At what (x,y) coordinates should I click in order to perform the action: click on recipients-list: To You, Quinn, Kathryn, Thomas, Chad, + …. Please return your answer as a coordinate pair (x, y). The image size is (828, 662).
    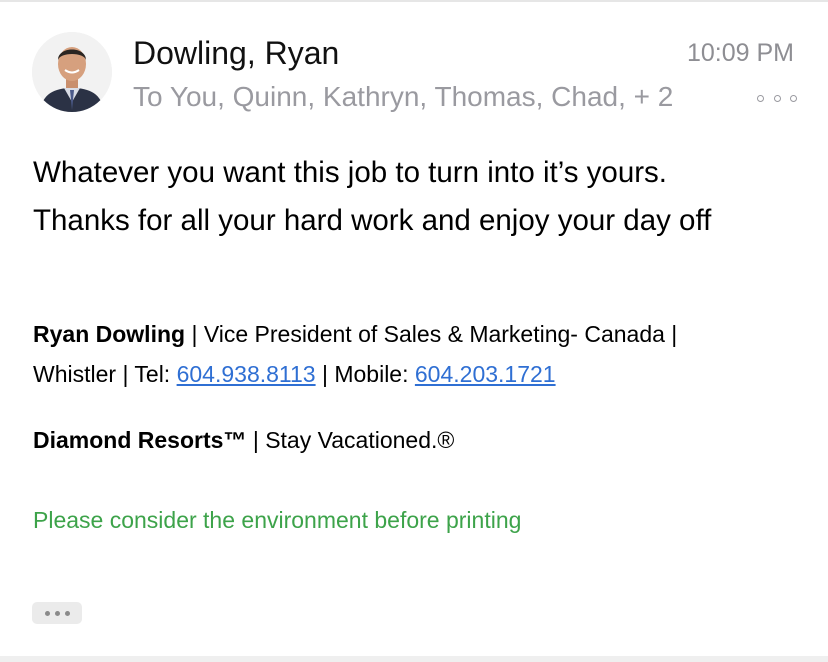
    Looking at the image, I should click on (403, 97).